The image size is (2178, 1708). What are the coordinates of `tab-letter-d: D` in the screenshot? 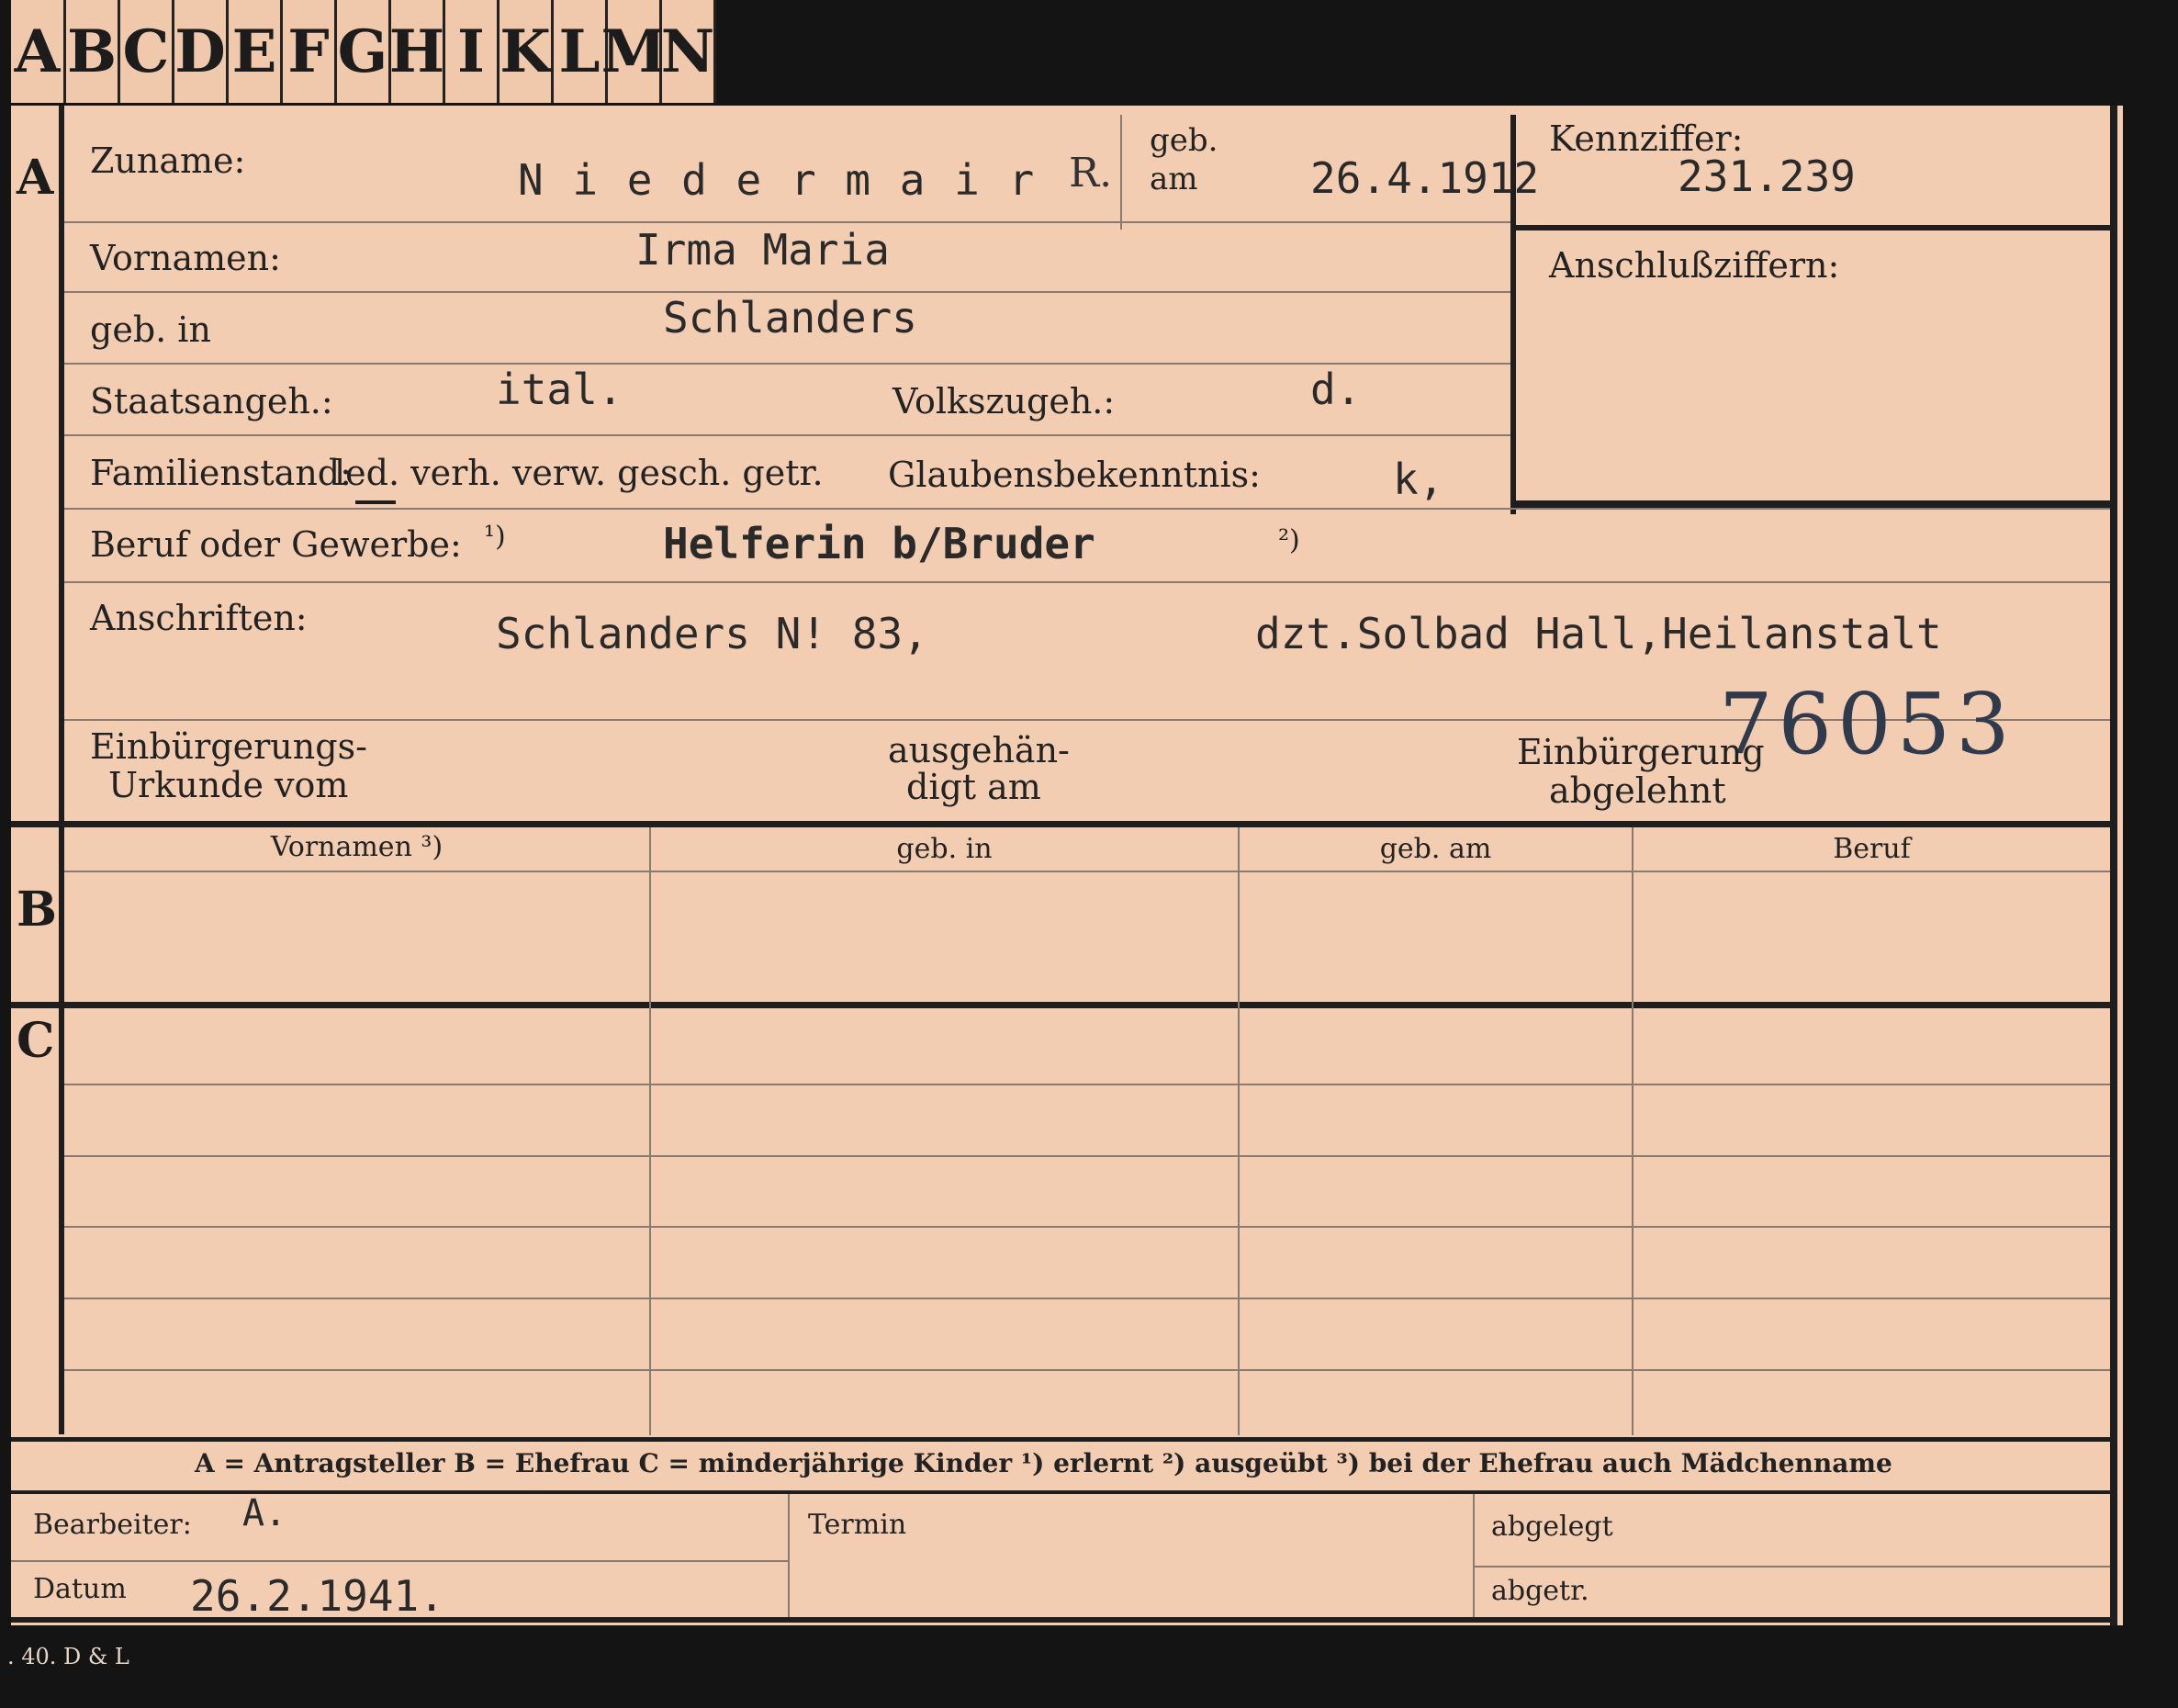 It's located at (201, 52).